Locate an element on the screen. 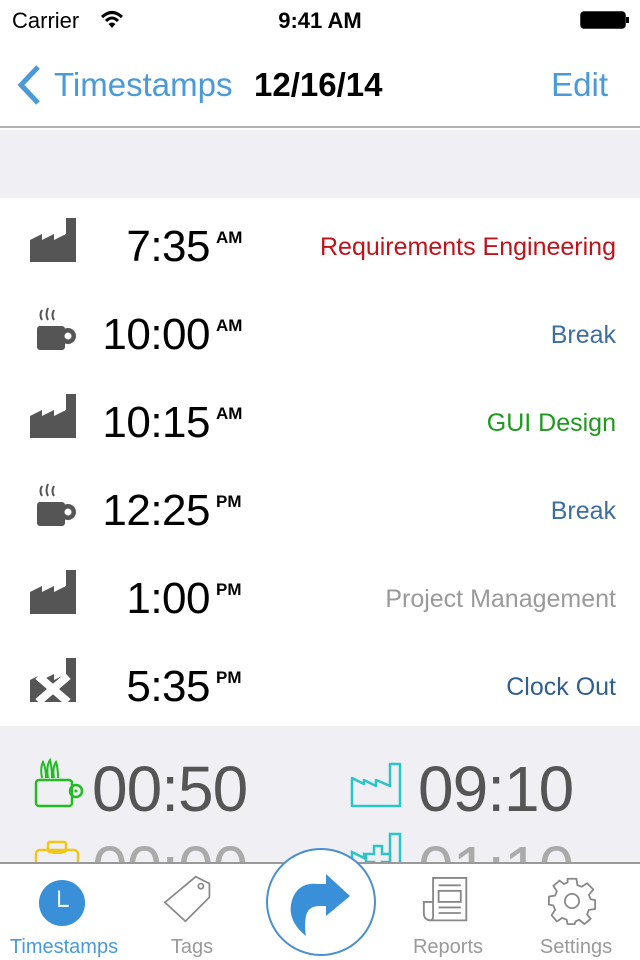 This screenshot has height=960, width=640. timestamp-tag: Clock Out is located at coordinates (561, 687).